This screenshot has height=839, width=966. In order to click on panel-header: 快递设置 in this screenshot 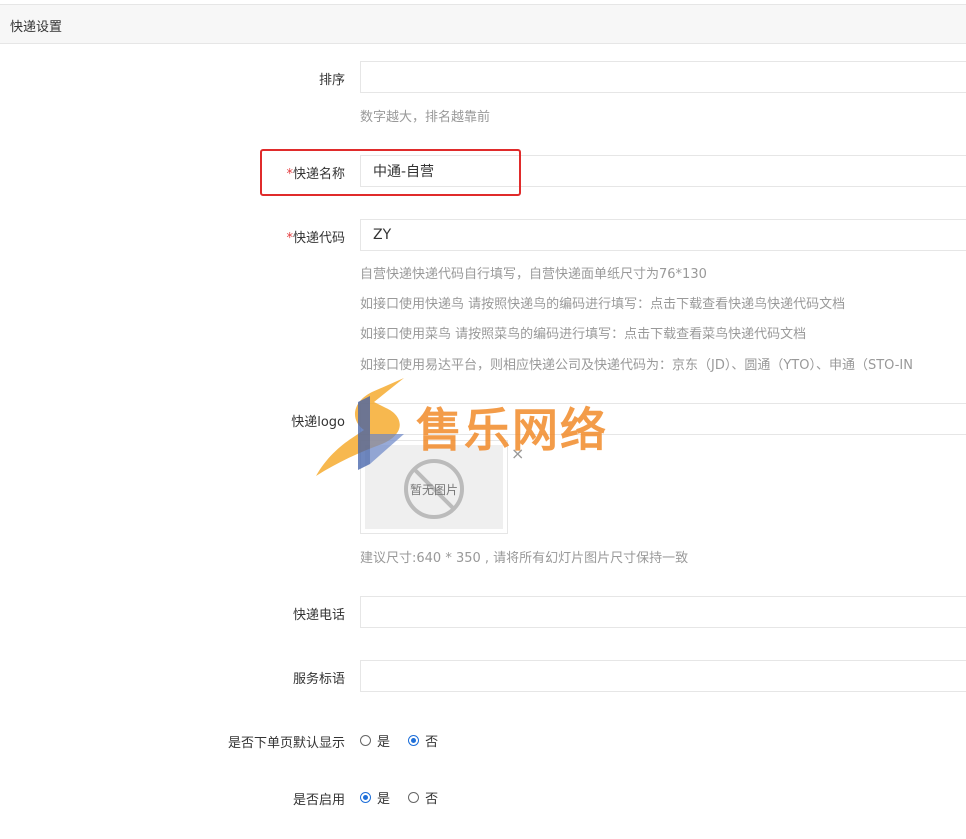, I will do `click(483, 24)`.